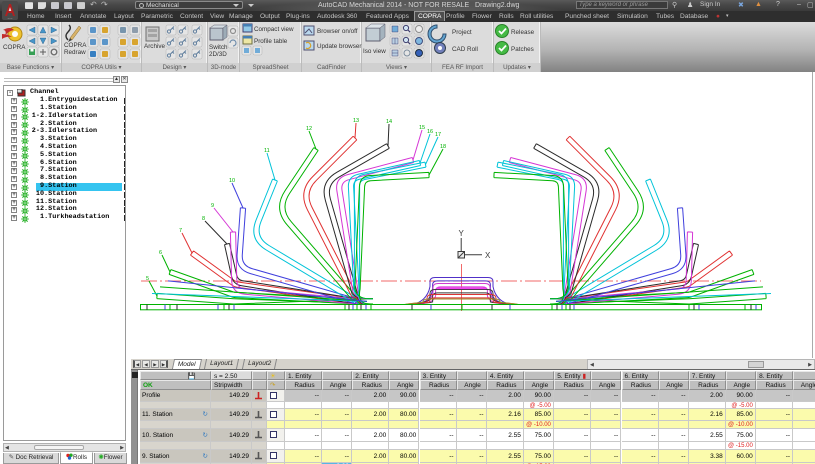  I want to click on svg-text: 10, so click(232, 181).